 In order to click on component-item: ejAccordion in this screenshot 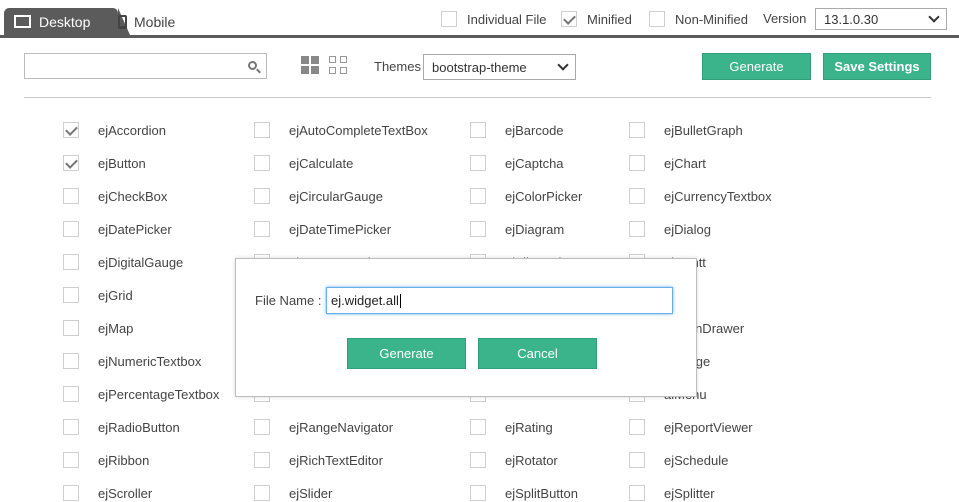, I will do `click(114, 130)`.